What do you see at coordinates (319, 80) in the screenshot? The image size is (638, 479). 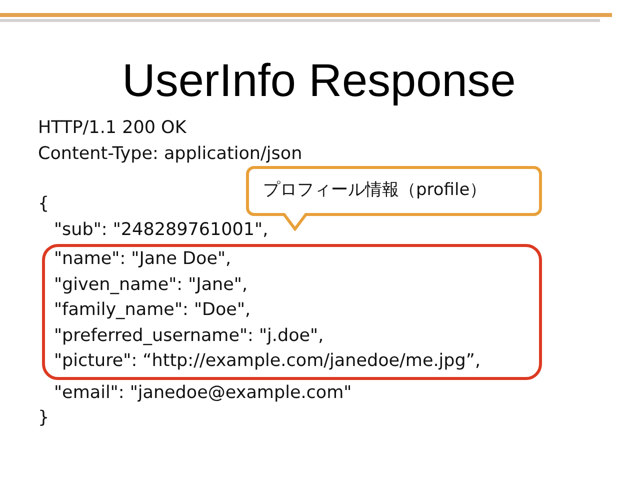 I see `slide-title: UserInfo Response` at bounding box center [319, 80].